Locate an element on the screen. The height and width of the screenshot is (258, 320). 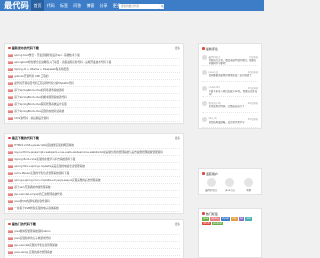
comment-item: java小白 10分钟前 请问数据库配置在哪里修改？运行报错了 is located at coordinates (230, 75).